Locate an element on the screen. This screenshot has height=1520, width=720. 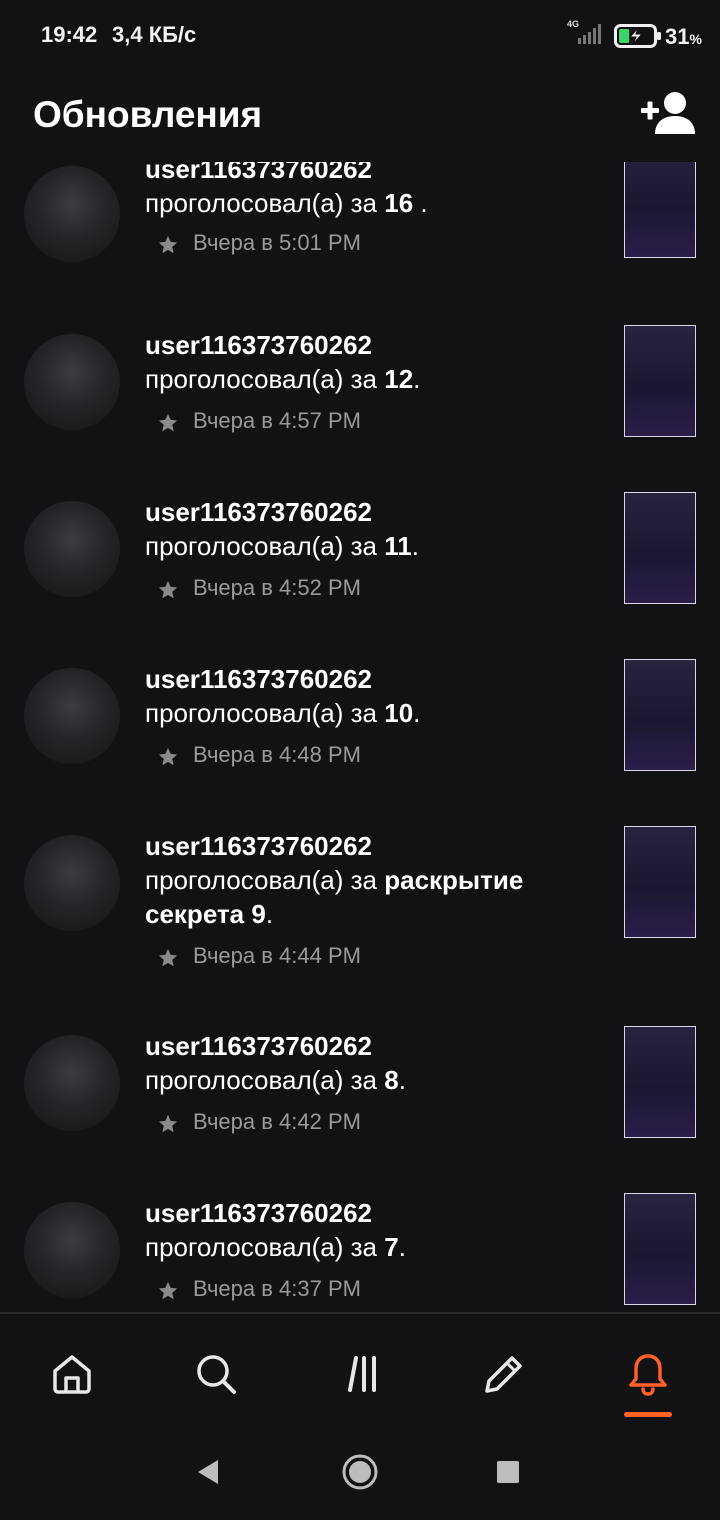
feed-meta: Вчера в 4:44 PM is located at coordinates (259, 956).